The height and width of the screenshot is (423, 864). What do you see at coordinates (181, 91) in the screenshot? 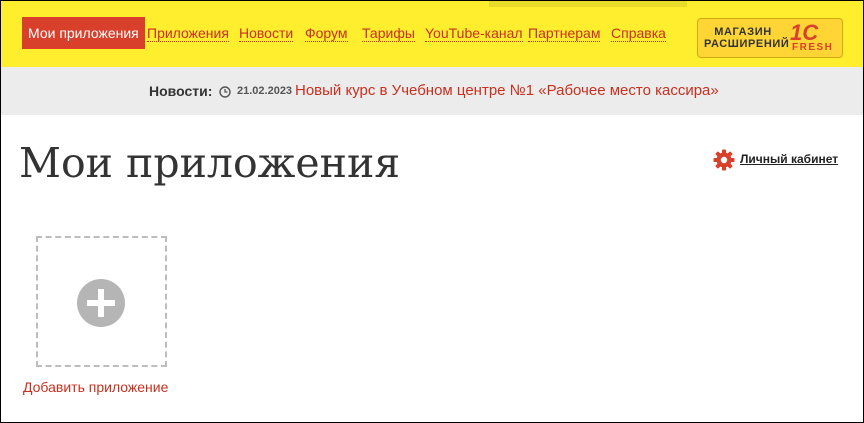
I see `news-label: Новости:` at bounding box center [181, 91].